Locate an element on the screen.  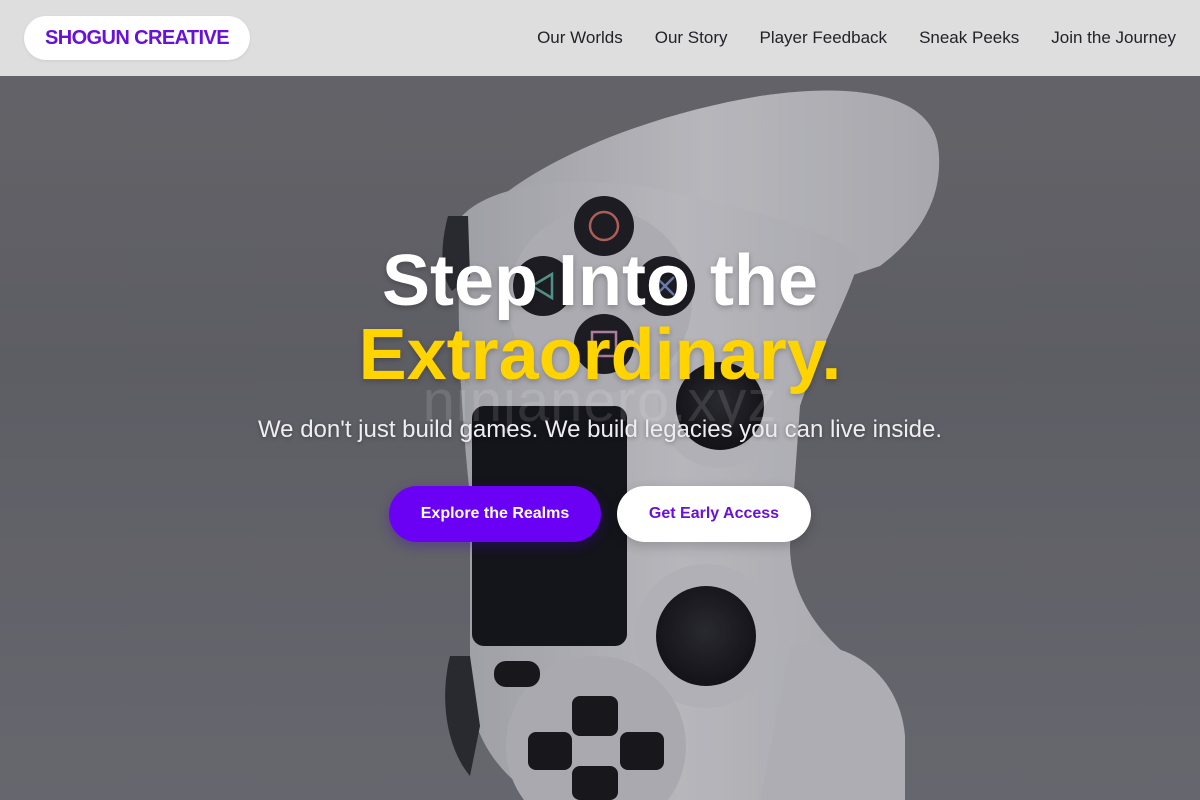
early-access-button: Get Early Access is located at coordinates (714, 514).